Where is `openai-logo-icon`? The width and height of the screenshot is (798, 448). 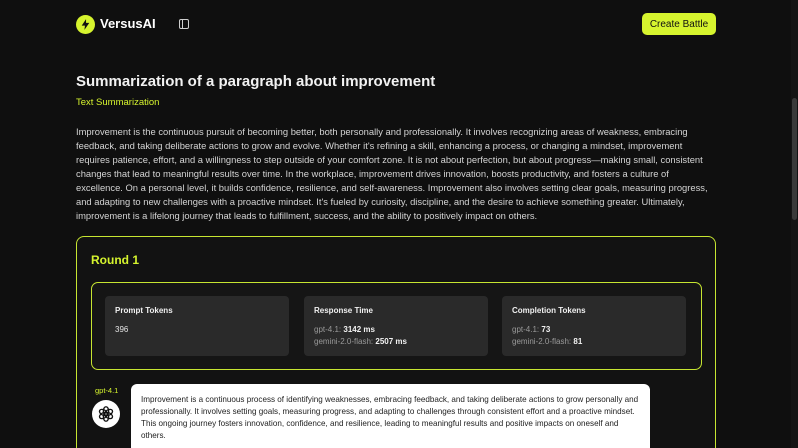 openai-logo-icon is located at coordinates (106, 414).